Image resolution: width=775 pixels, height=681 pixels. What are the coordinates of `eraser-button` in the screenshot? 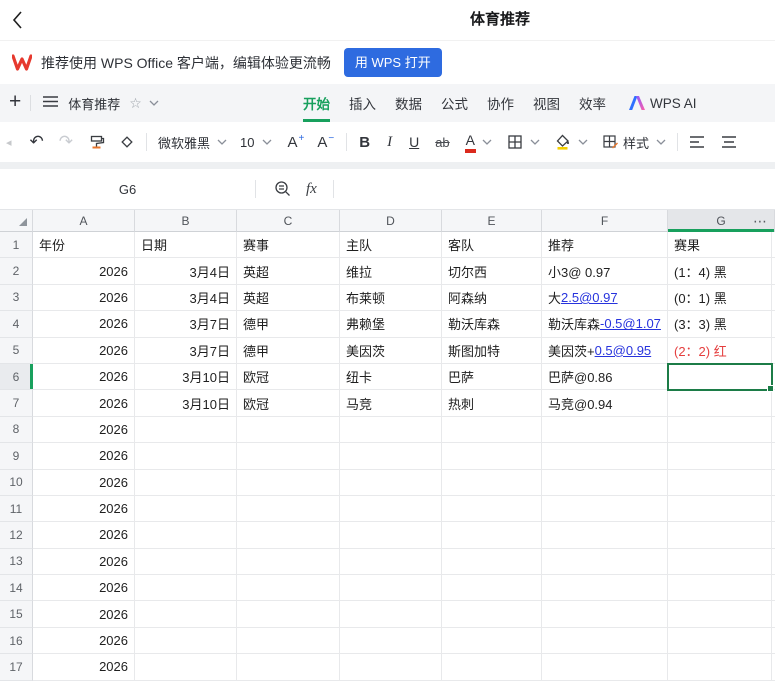 It's located at (127, 142).